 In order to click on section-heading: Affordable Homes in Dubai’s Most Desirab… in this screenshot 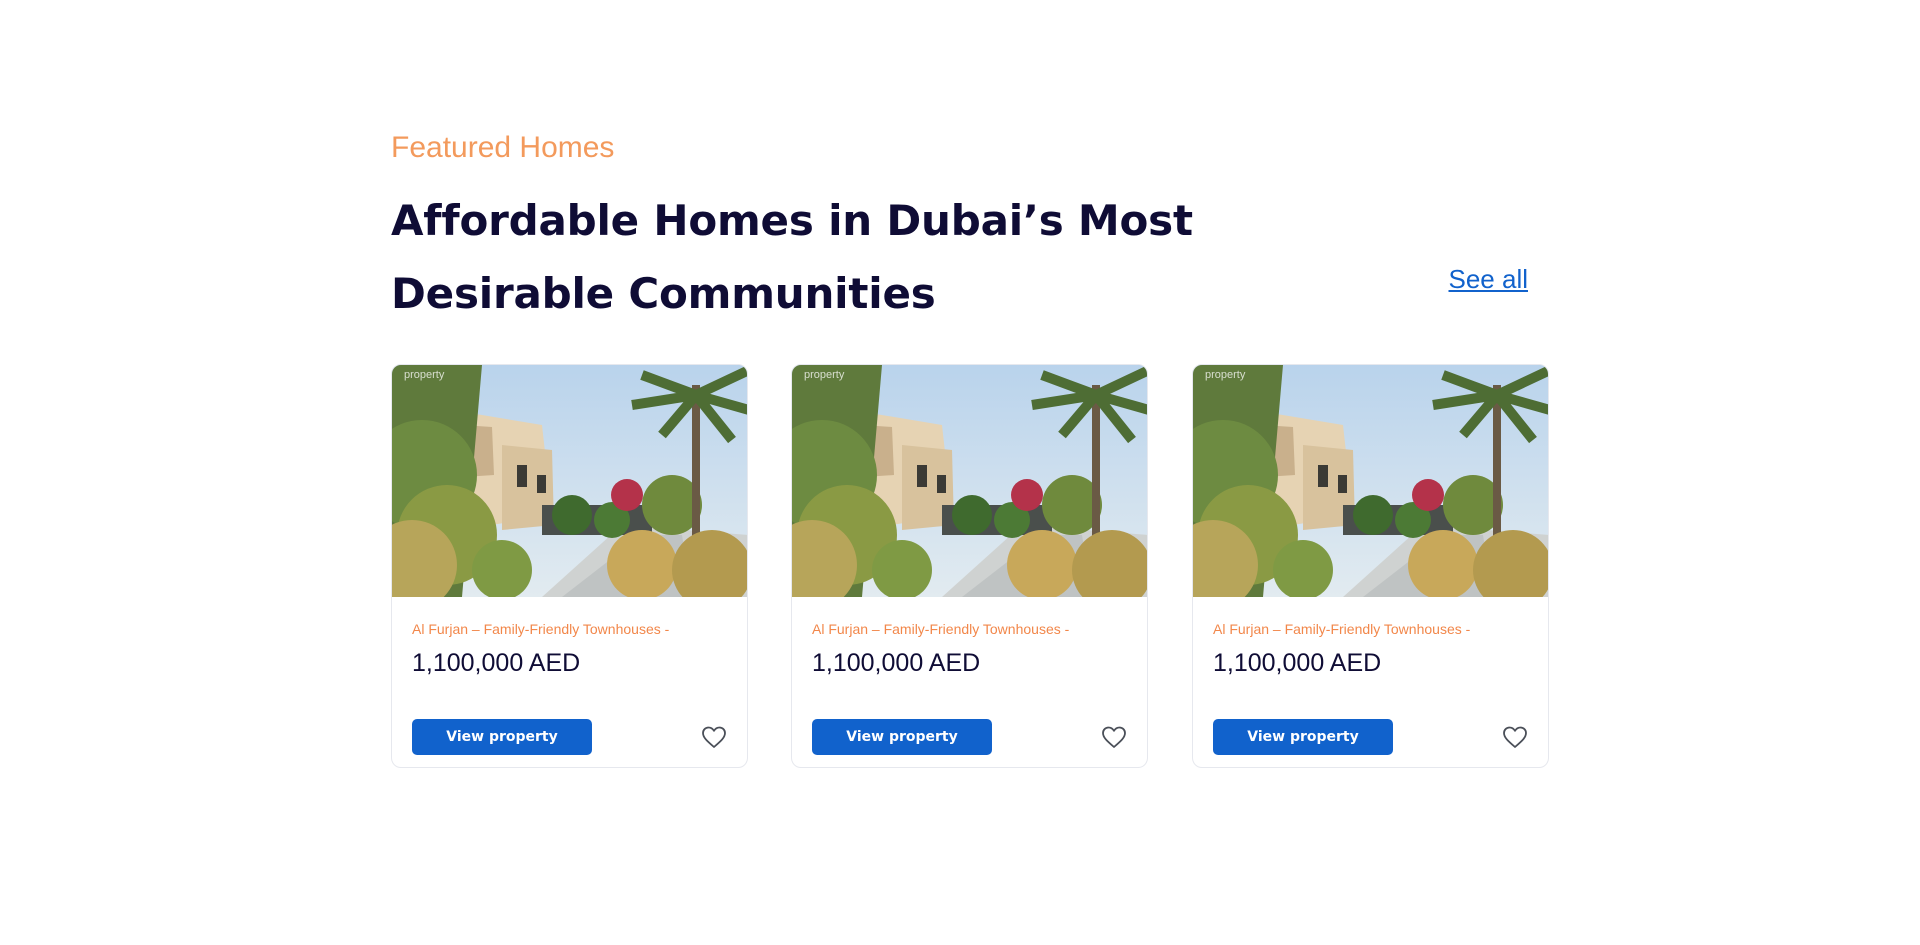, I will do `click(792, 257)`.